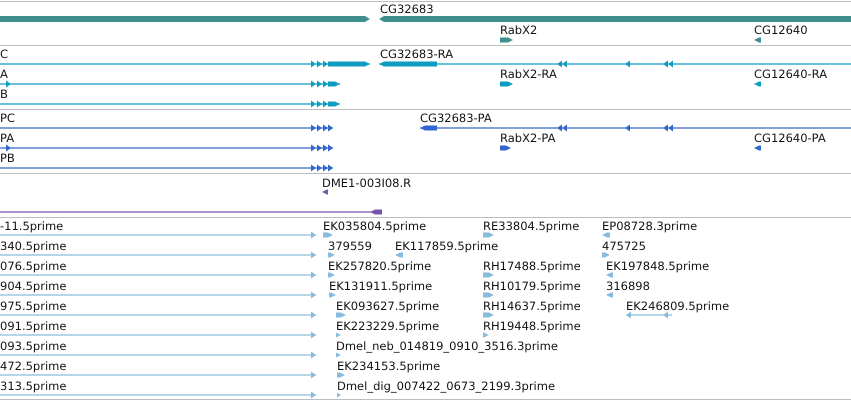 The height and width of the screenshot is (401, 851). What do you see at coordinates (33, 306) in the screenshot?
I see `feature-label: 975.5prime` at bounding box center [33, 306].